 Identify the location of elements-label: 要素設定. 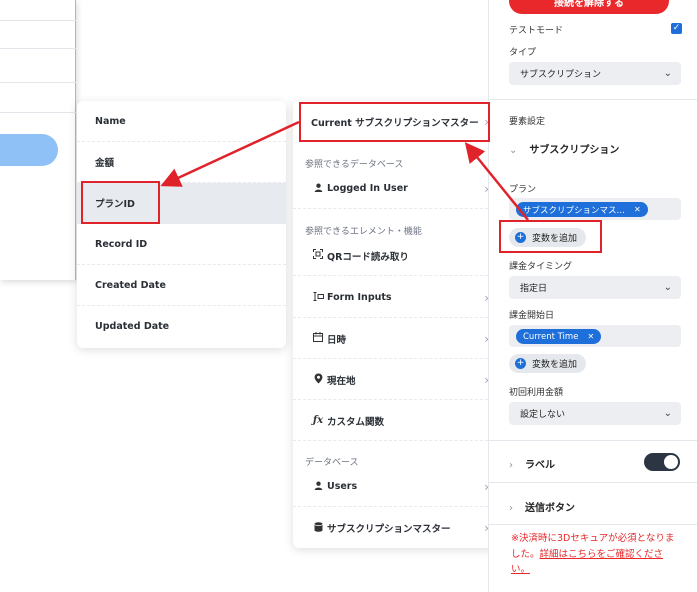
(527, 122).